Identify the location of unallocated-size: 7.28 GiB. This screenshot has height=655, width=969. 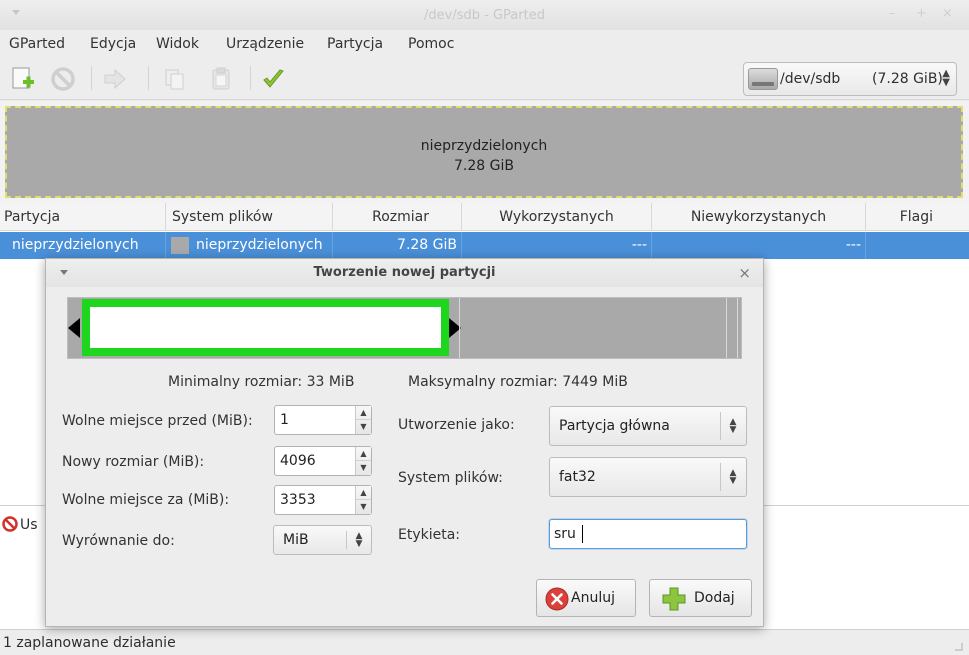
(484, 166).